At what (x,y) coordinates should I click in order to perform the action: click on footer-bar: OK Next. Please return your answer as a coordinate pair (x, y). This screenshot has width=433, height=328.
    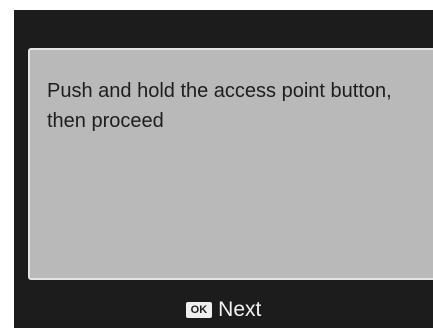
    Looking at the image, I should click on (223, 310).